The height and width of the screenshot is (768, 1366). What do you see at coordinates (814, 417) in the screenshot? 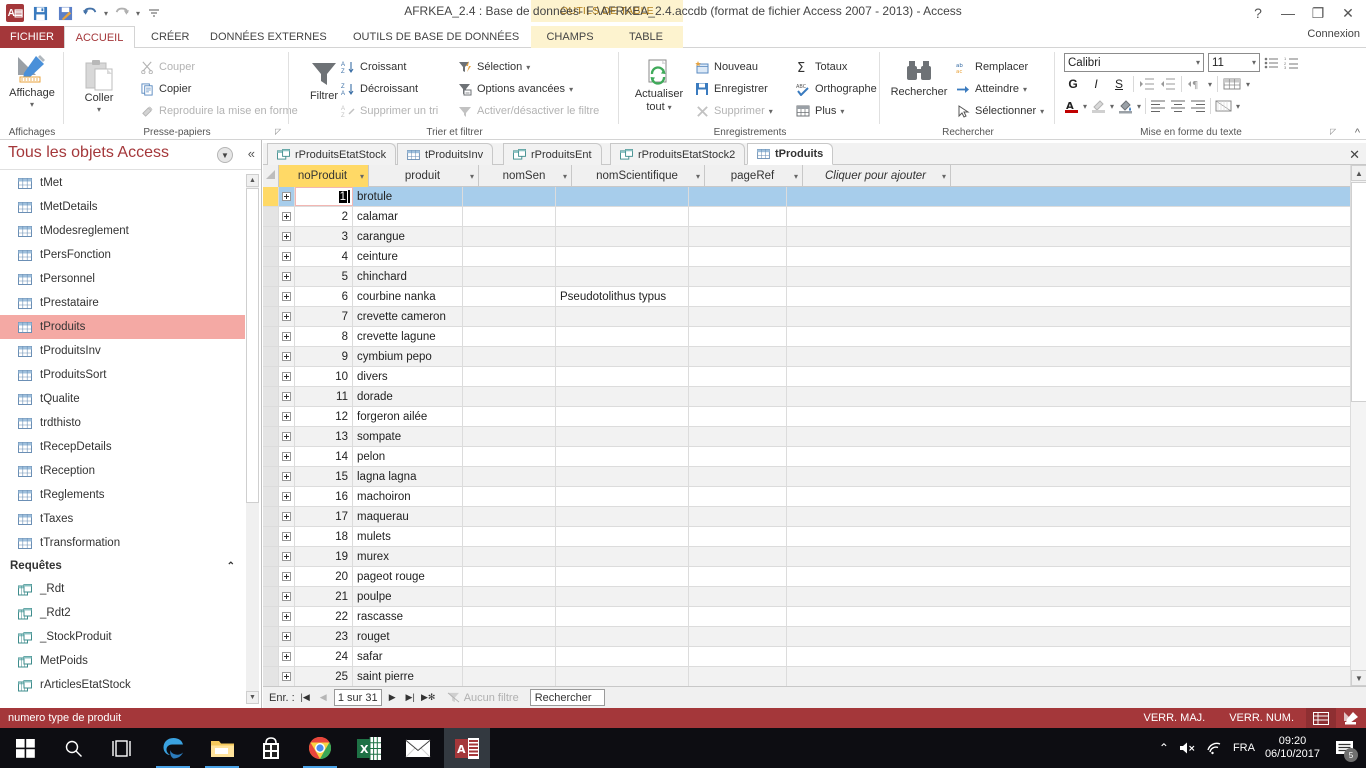
I see `table-row: 12 forgeron ailée` at bounding box center [814, 417].